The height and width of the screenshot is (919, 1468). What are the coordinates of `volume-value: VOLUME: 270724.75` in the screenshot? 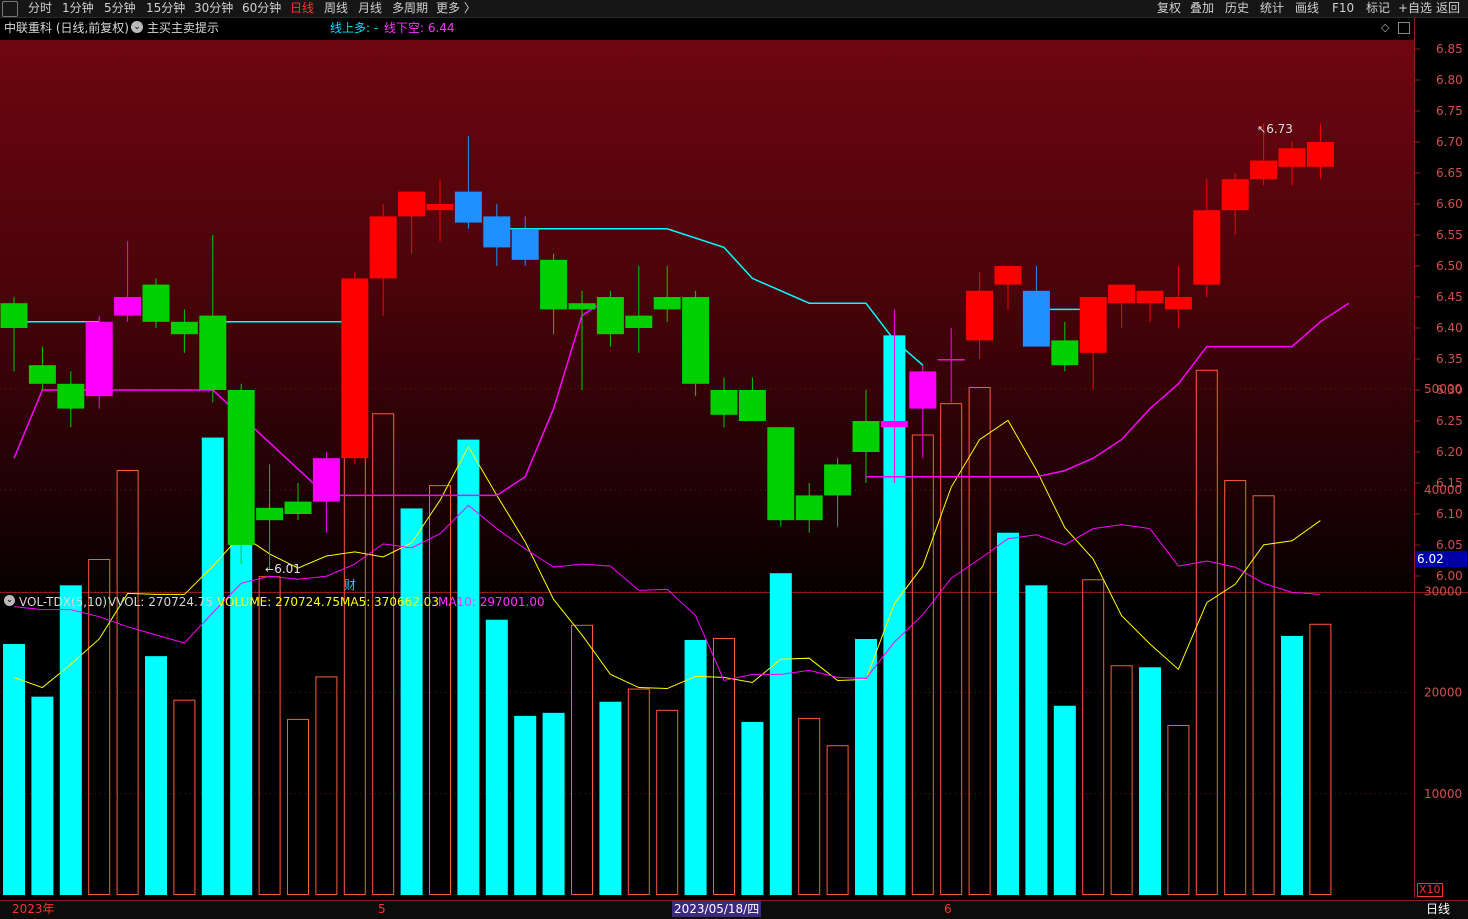 It's located at (278, 602).